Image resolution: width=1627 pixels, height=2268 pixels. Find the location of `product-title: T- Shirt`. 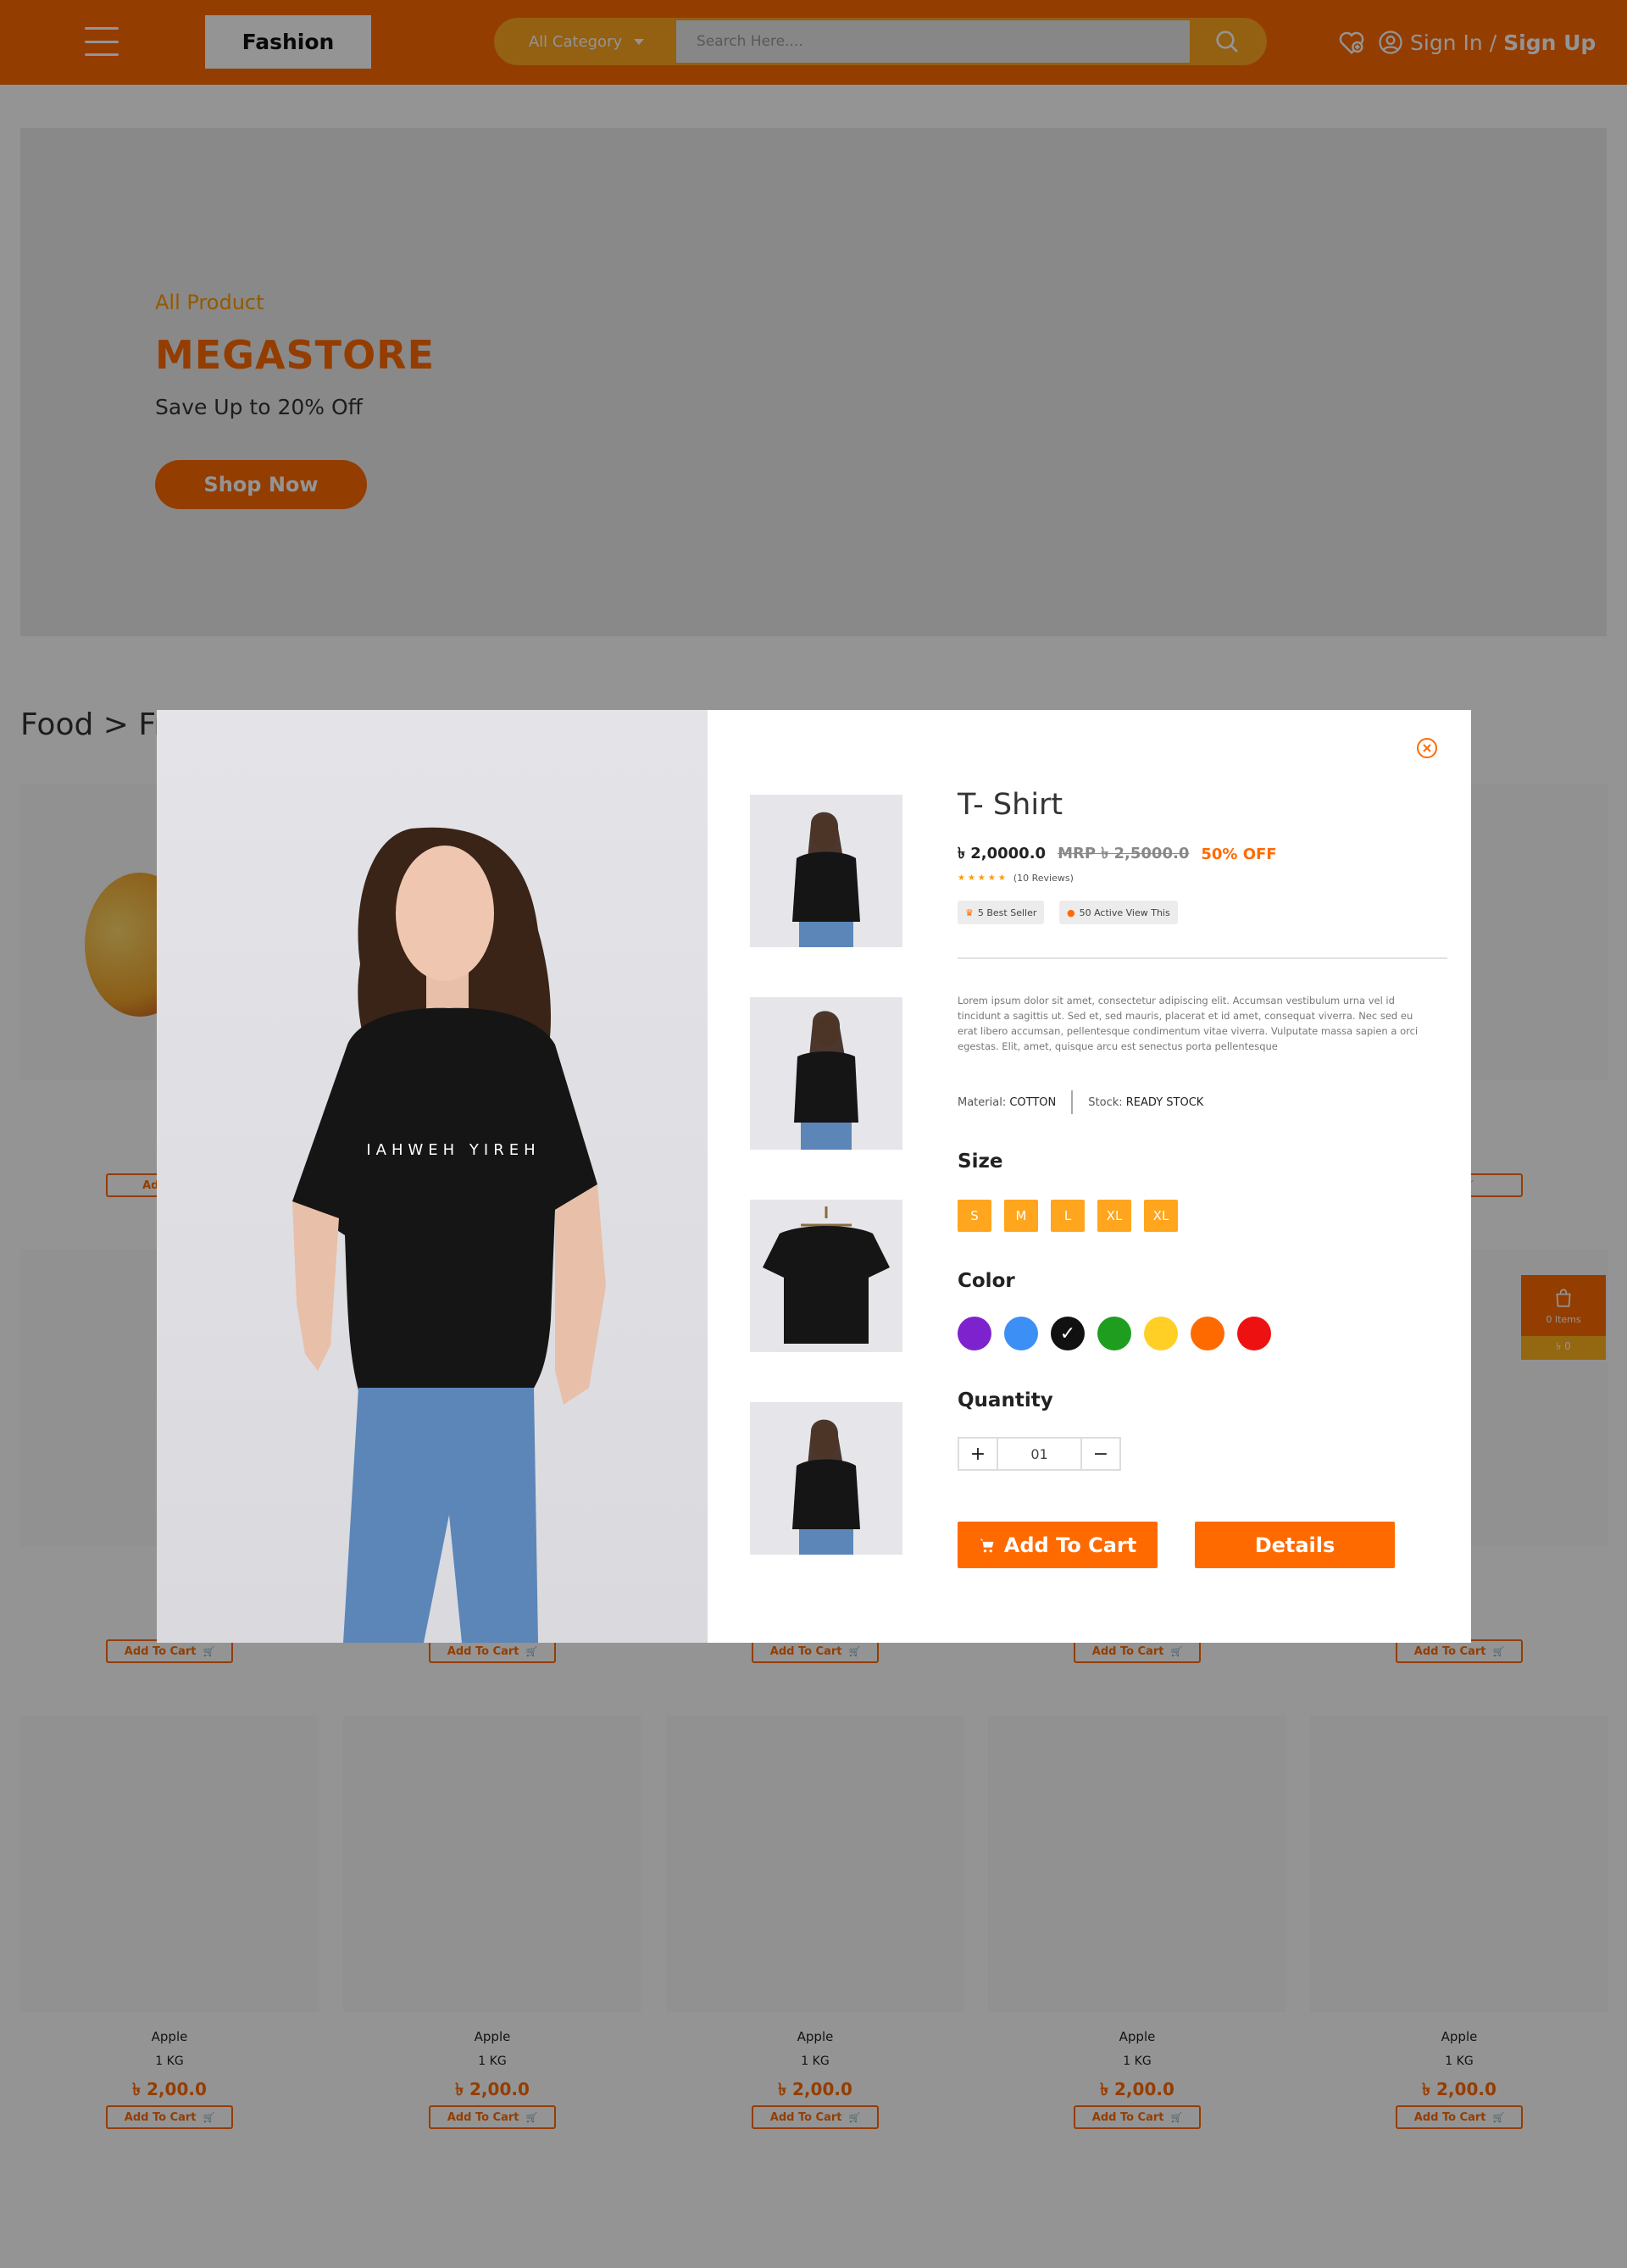

product-title: T- Shirt is located at coordinates (1011, 805).